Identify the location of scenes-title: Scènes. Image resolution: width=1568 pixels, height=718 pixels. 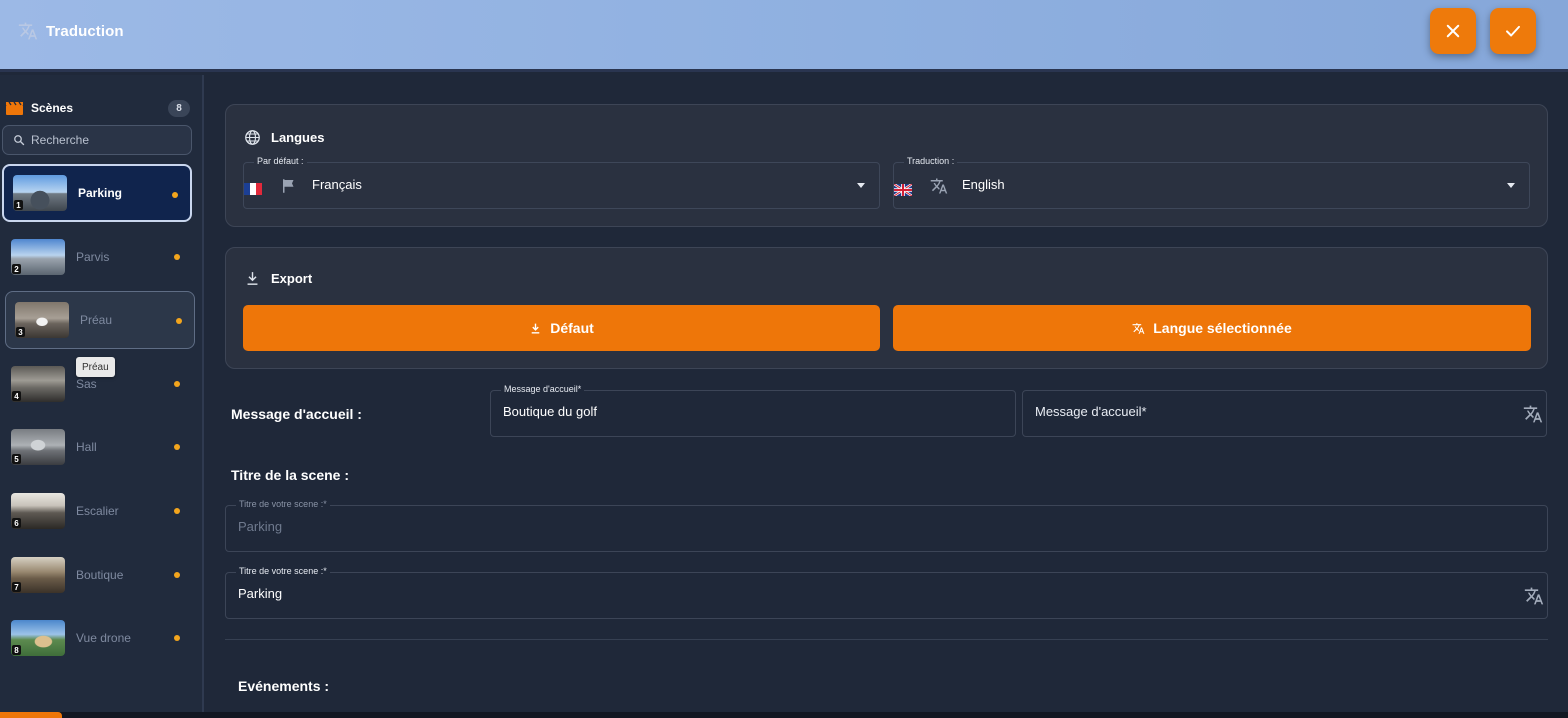
(52, 108).